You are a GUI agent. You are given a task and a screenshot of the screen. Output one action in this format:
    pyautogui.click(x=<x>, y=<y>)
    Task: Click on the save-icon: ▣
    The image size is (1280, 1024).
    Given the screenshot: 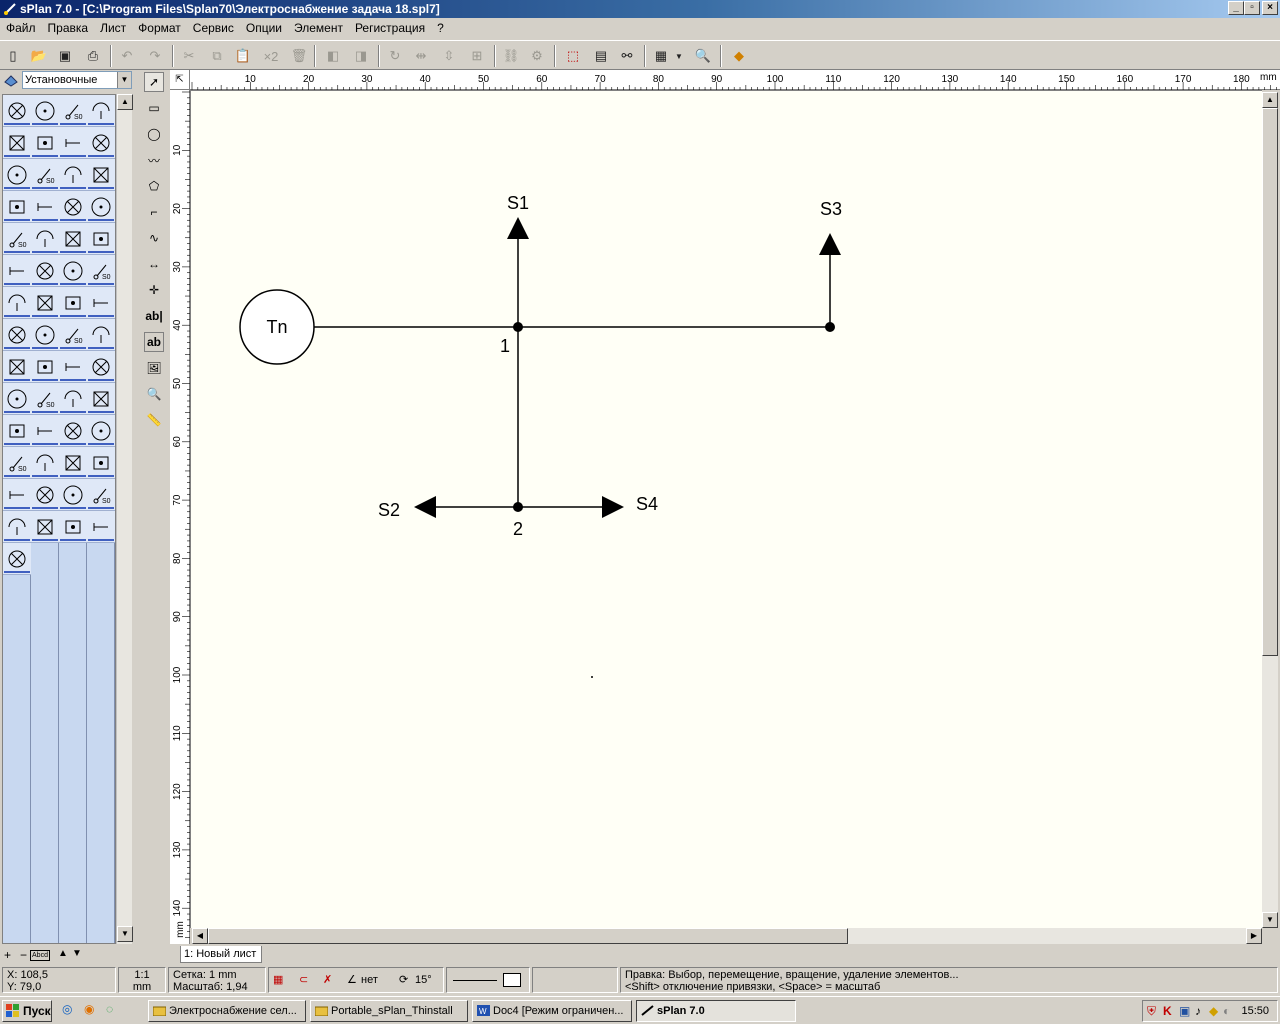 What is the action you would take?
    pyautogui.click(x=65, y=56)
    